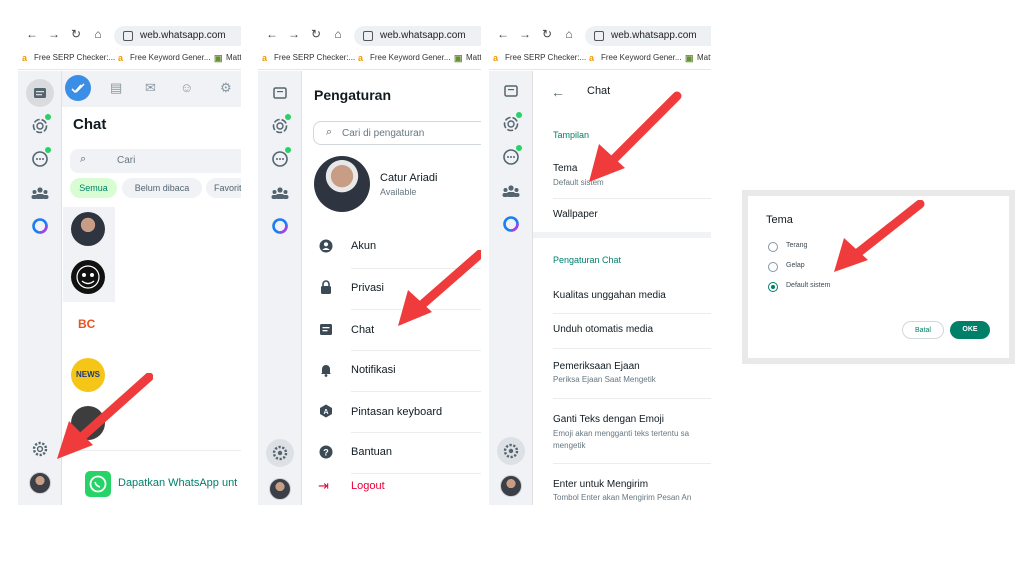  What do you see at coordinates (632, 198) in the screenshot?
I see `divider` at bounding box center [632, 198].